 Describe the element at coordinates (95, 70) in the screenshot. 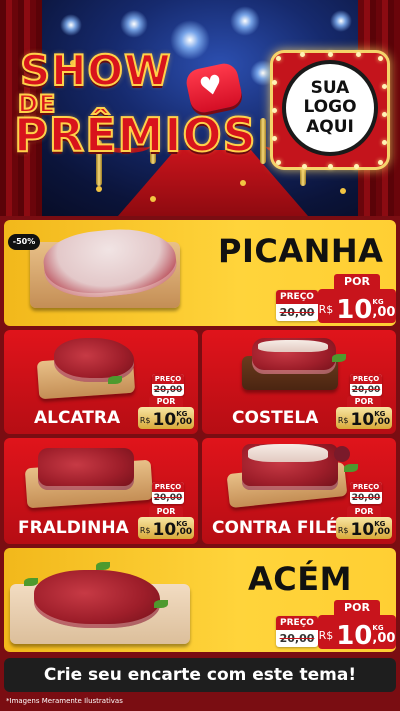

I see `title-show: SHOW` at that location.